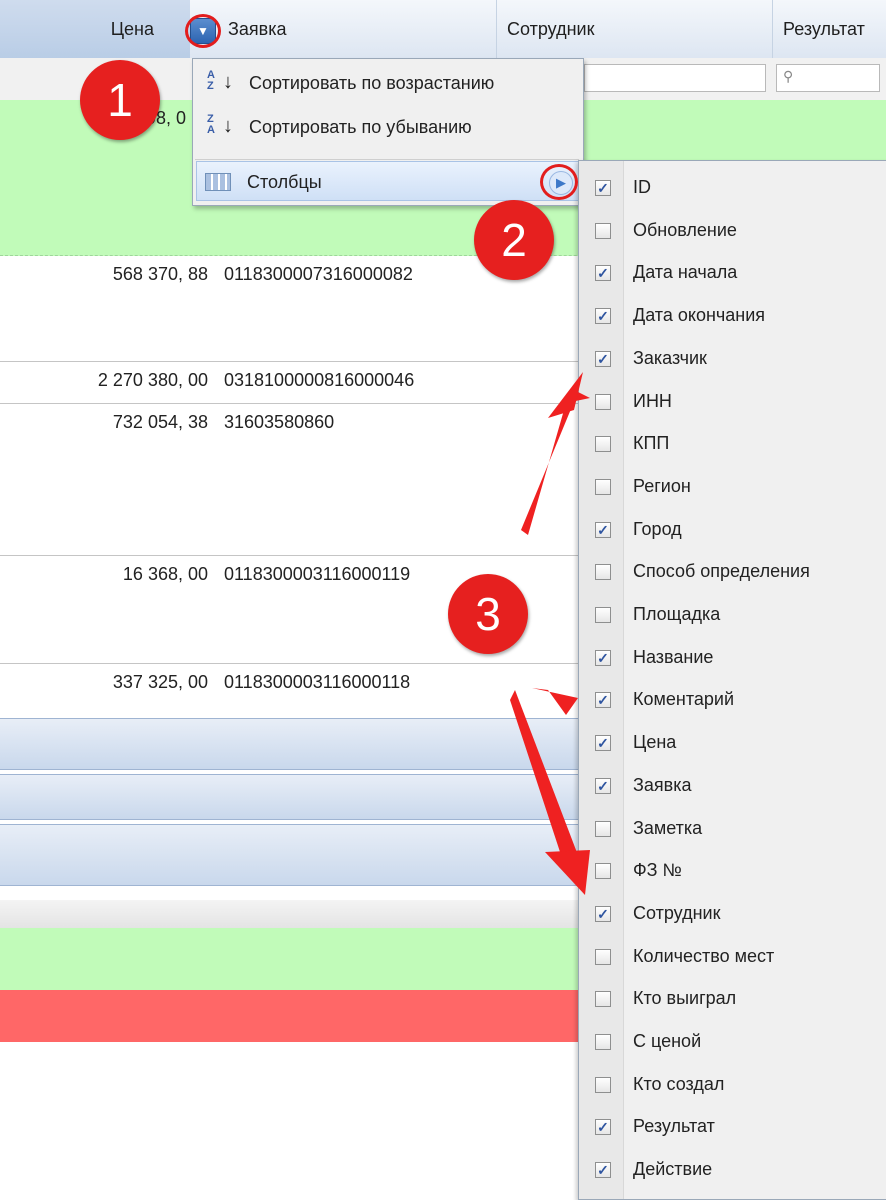  I want to click on column-toggle-label: Кто выиграл, so click(685, 998).